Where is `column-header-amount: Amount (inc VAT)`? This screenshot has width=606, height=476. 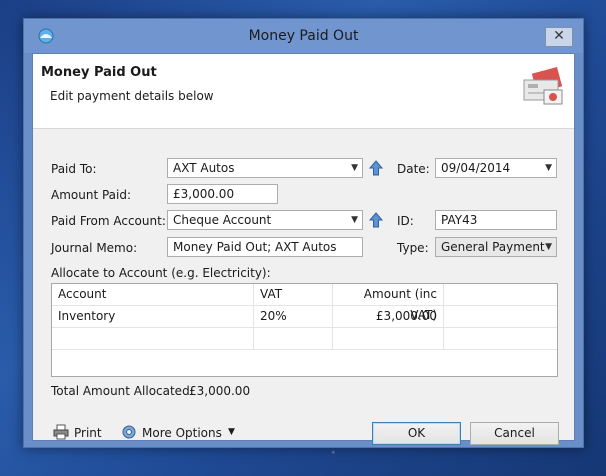 column-header-amount: Amount (inc VAT) is located at coordinates (388, 303).